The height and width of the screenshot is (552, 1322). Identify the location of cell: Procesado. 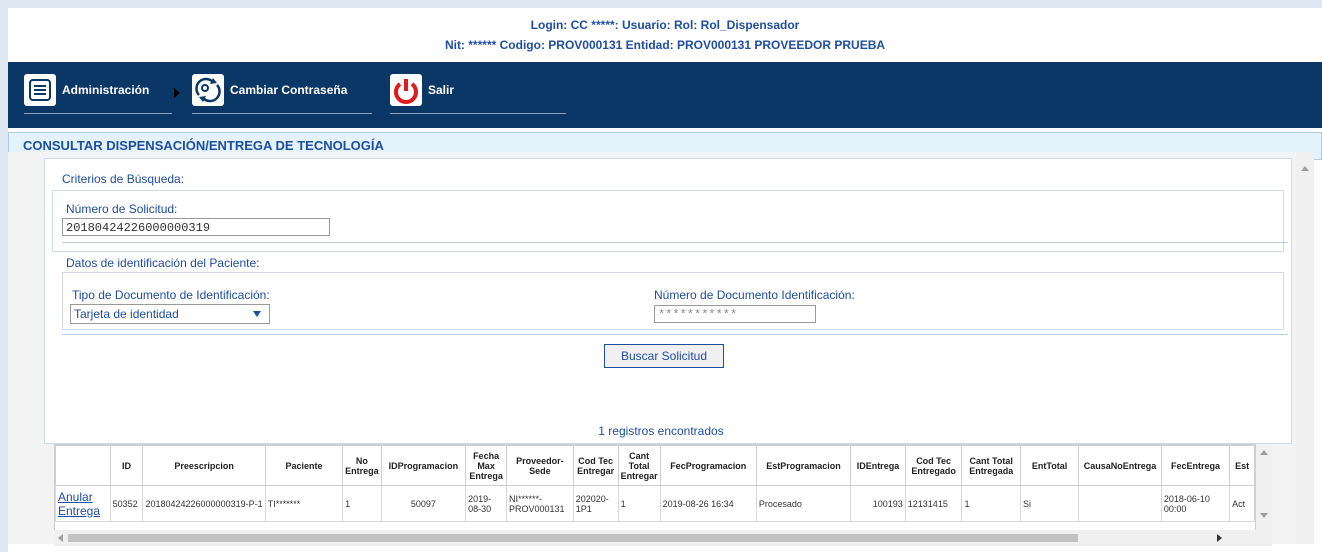
(803, 503).